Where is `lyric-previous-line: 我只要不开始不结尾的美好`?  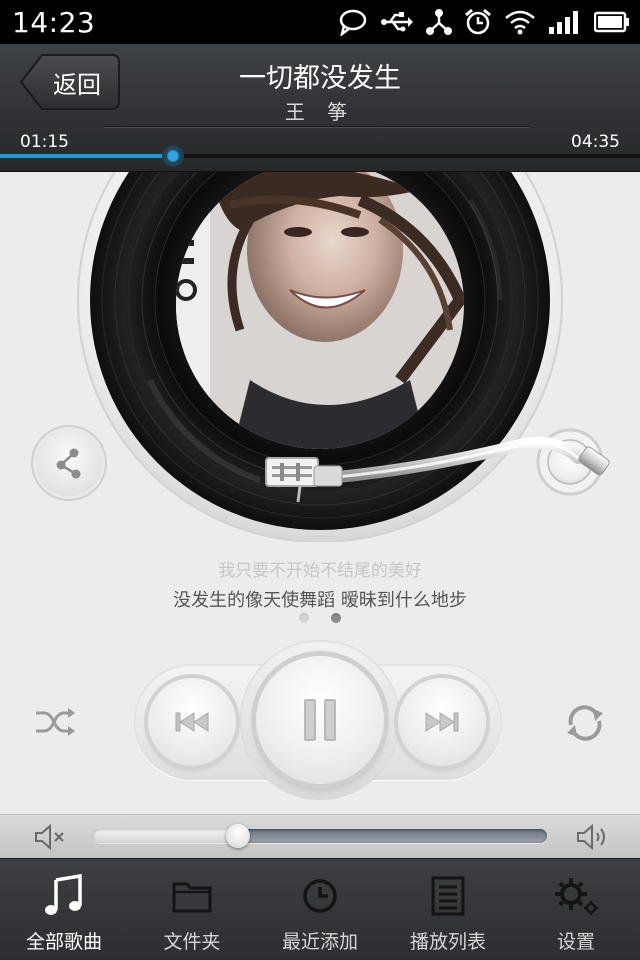
lyric-previous-line: 我只要不开始不结尾的美好 is located at coordinates (320, 571).